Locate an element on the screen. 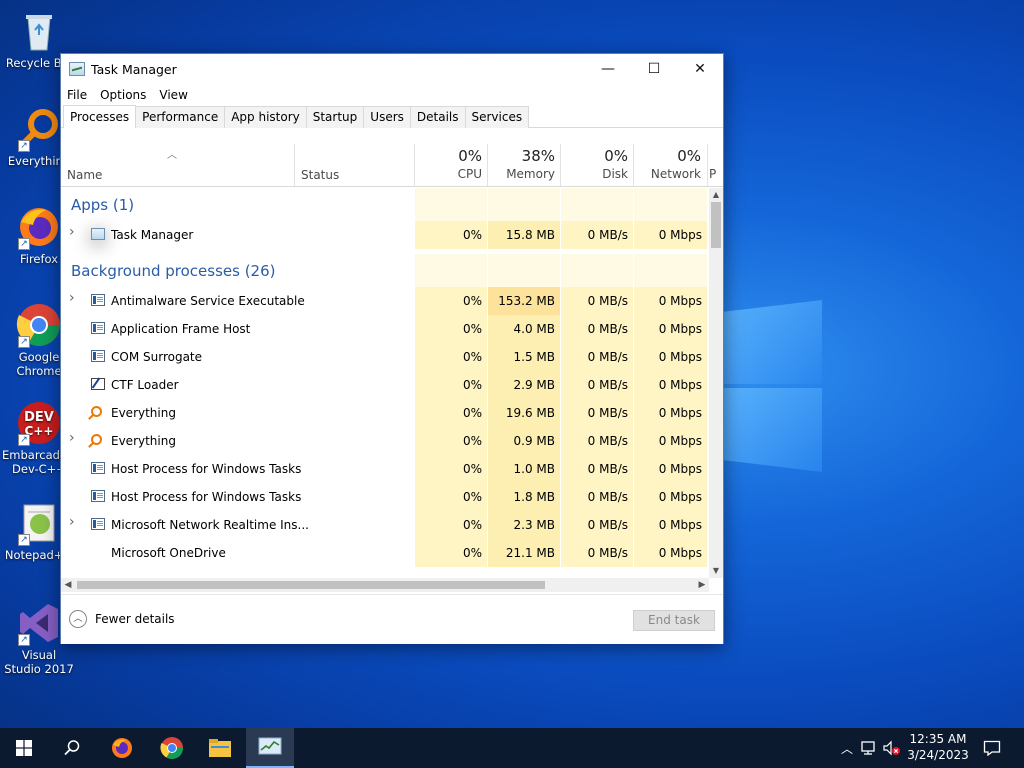 This screenshot has height=768, width=1024. firefox-icon is located at coordinates (122, 748).